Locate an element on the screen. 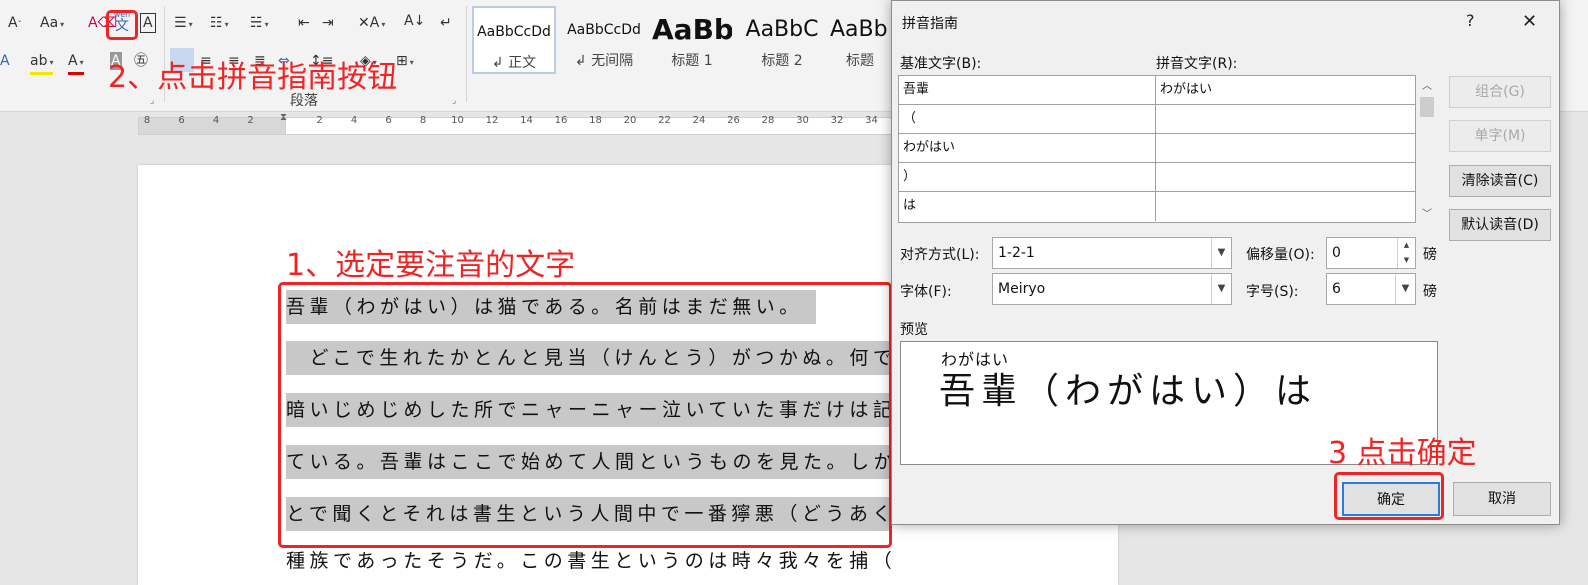 Image resolution: width=1588 pixels, height=585 pixels. default-reading-button: 默认读音(D) is located at coordinates (1500, 225).